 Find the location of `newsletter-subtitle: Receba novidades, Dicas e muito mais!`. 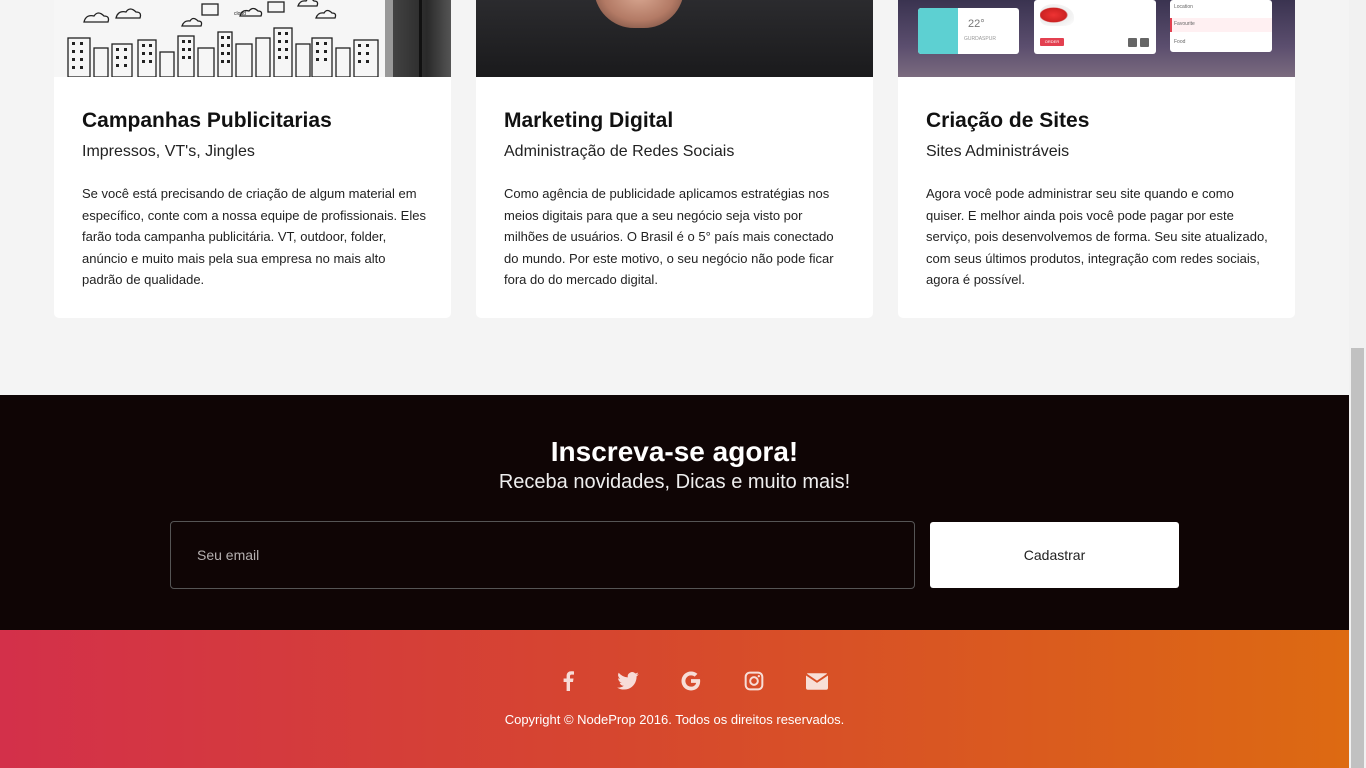

newsletter-subtitle: Receba novidades, Dicas e muito mais! is located at coordinates (674, 482).